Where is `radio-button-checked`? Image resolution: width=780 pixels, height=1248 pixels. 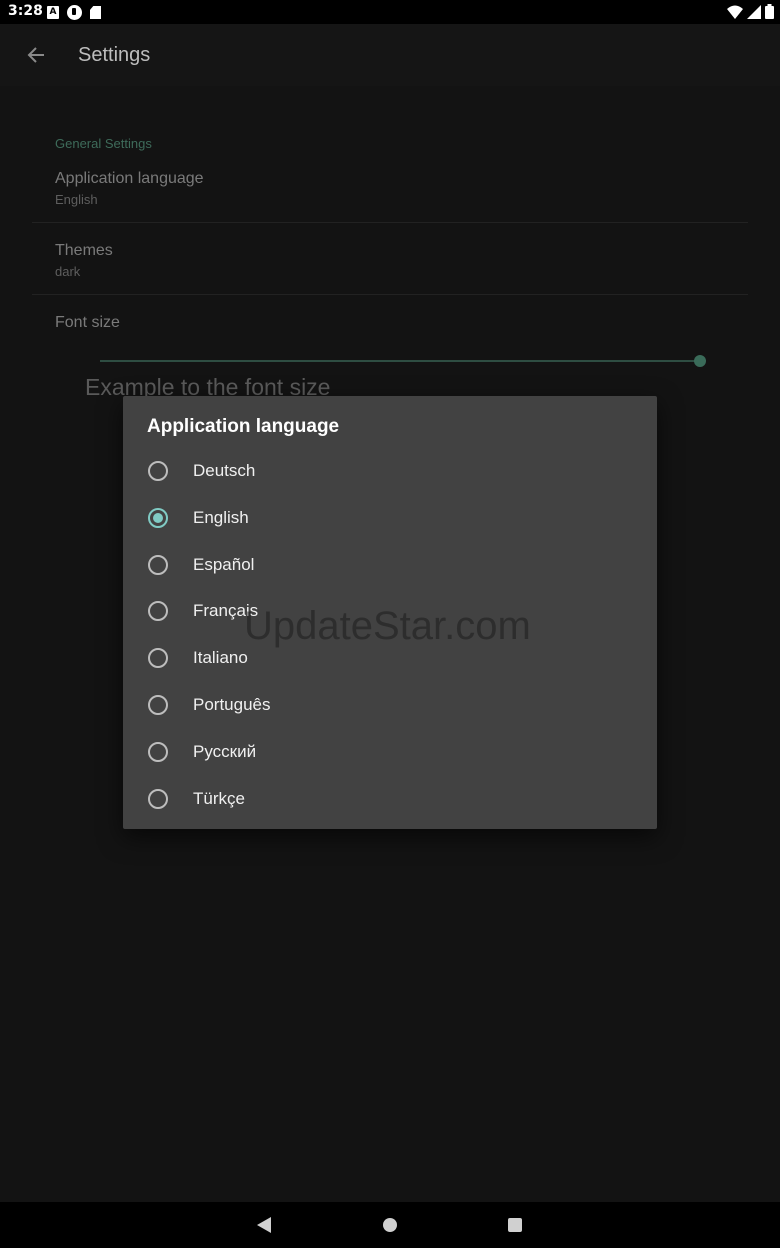 radio-button-checked is located at coordinates (158, 518).